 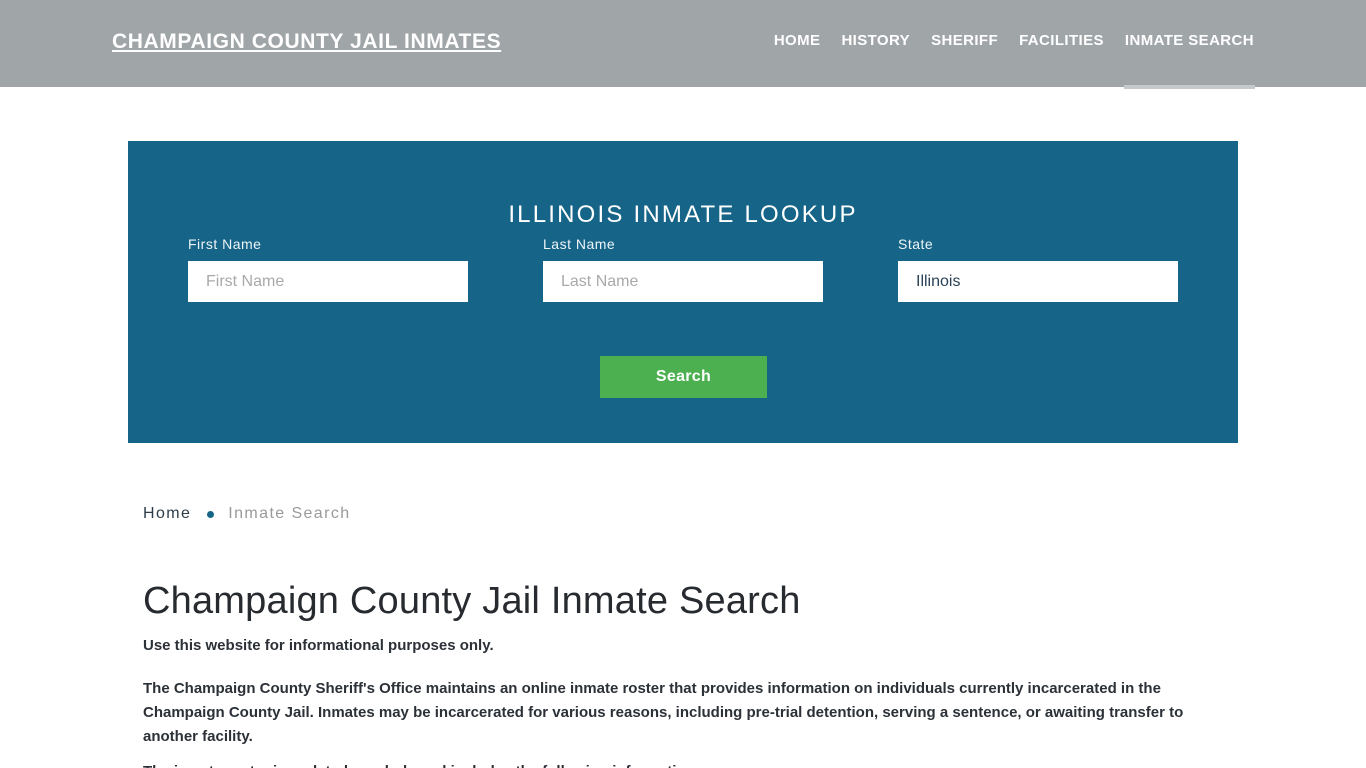 I want to click on search-button: Search, so click(x=683, y=377).